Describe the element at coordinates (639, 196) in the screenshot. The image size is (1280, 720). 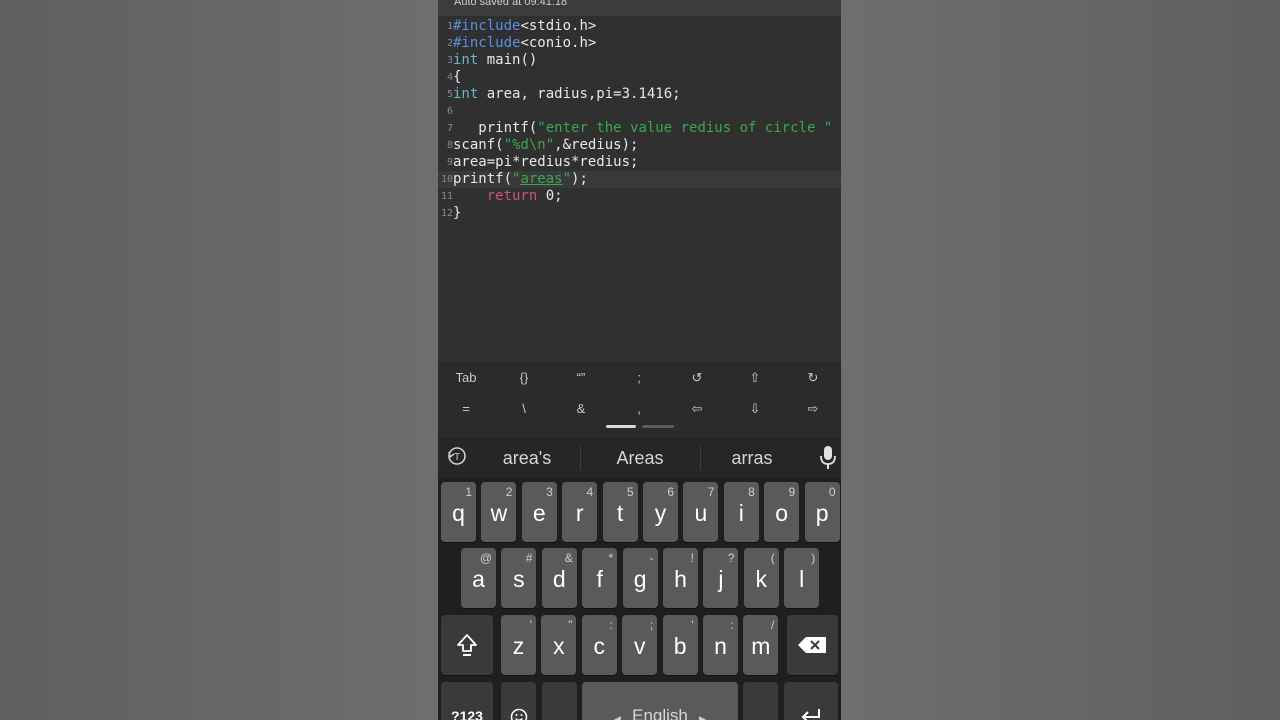
I see `code-line: 11 return 0;` at that location.